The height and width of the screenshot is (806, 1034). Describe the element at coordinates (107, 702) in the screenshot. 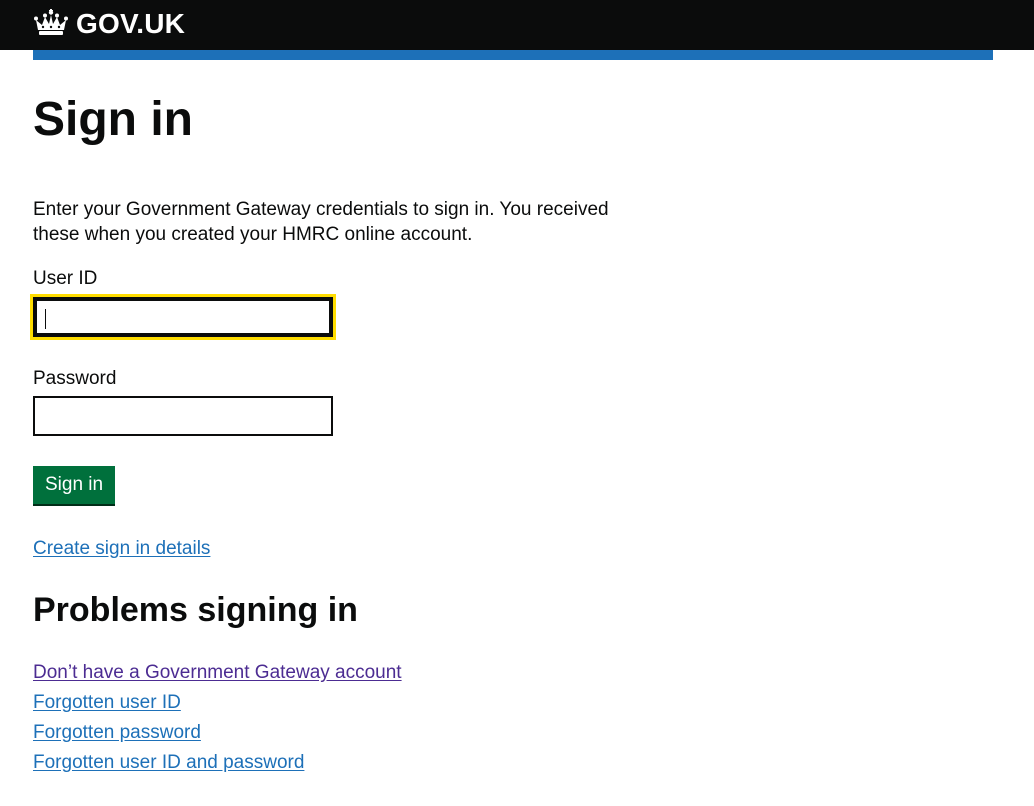

I see `forgotten-user-id-link: Forgotten user ID` at that location.